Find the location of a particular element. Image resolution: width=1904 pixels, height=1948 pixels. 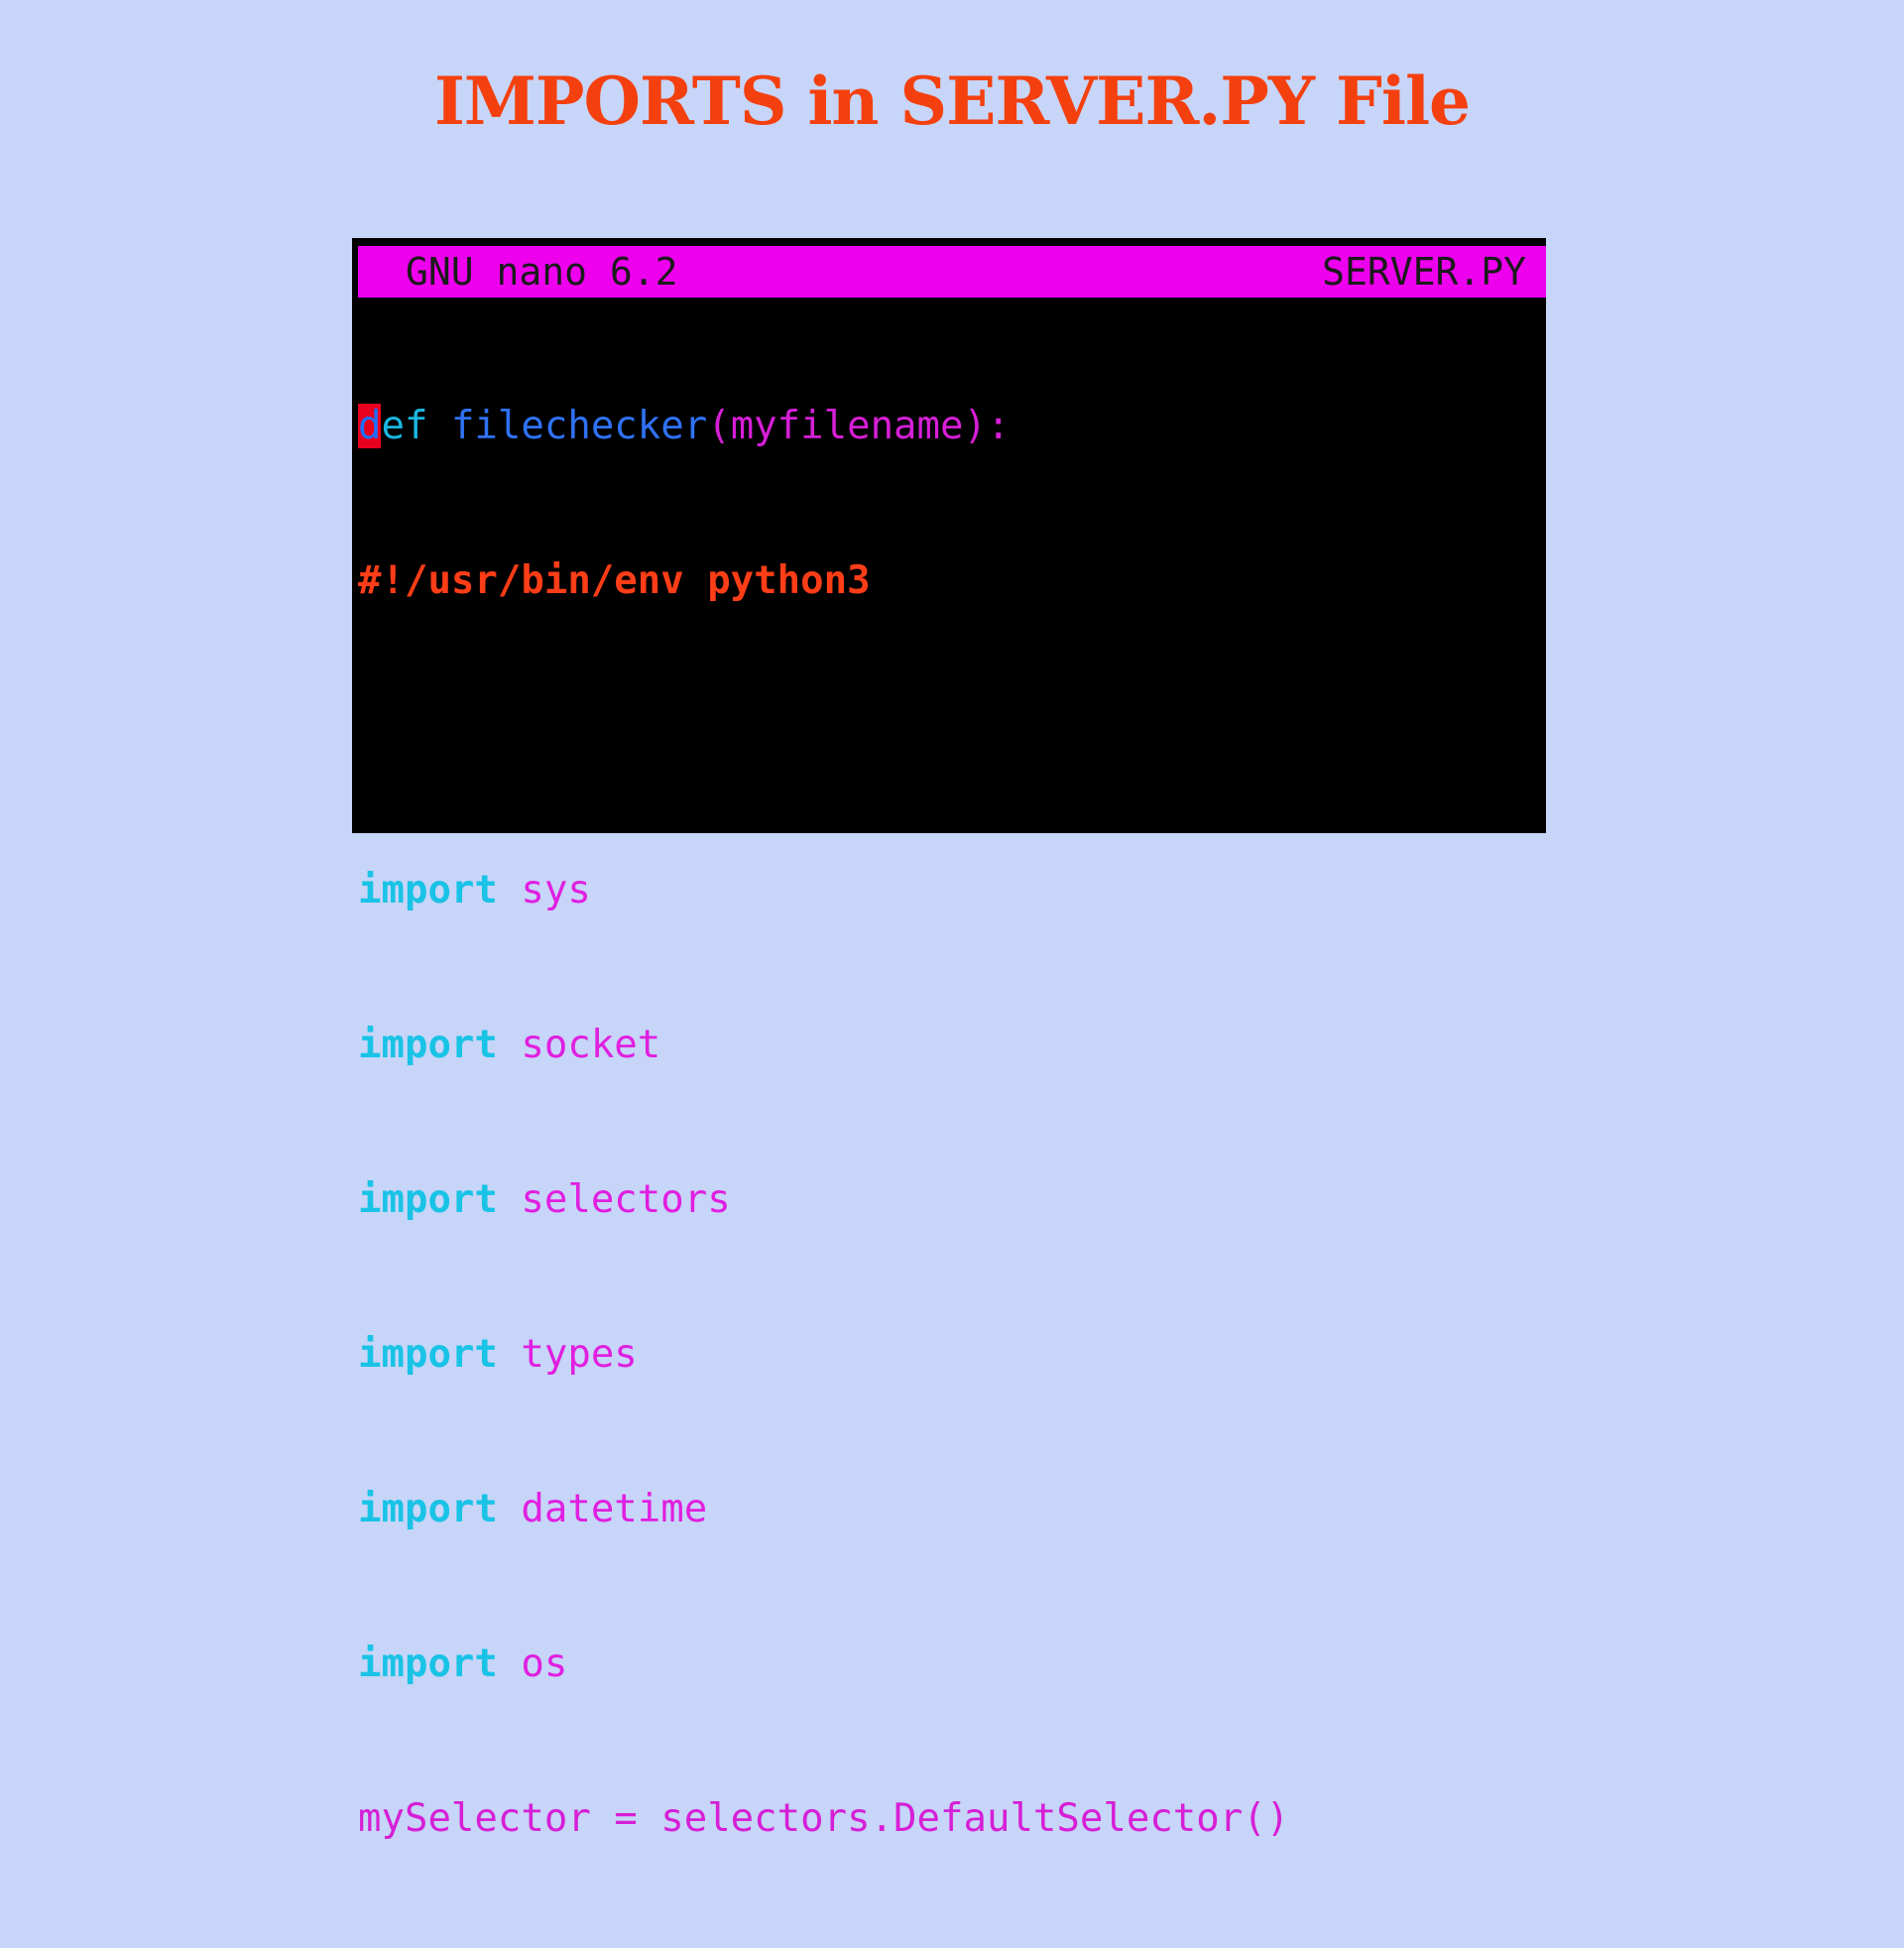

code-line-import: import sys is located at coordinates (948, 890).